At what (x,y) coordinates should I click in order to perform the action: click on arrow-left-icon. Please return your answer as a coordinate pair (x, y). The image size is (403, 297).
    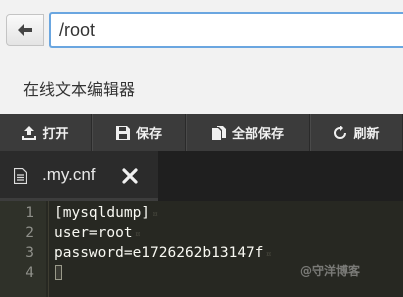
    Looking at the image, I should click on (25, 30).